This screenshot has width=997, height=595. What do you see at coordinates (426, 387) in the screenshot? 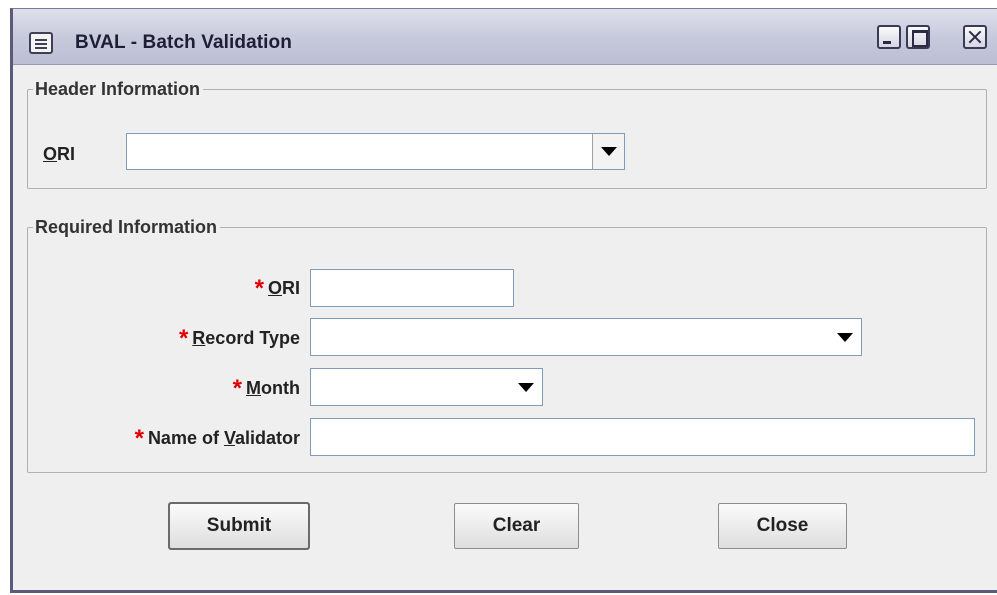
I see `month-combo` at bounding box center [426, 387].